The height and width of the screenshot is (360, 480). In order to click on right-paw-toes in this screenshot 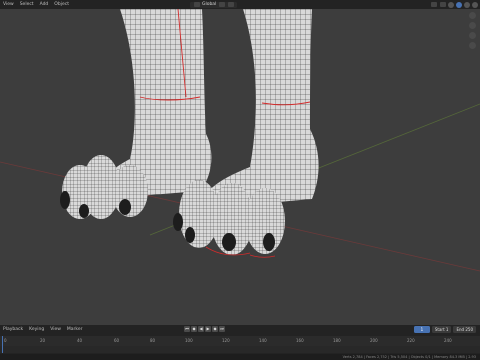, I will do `click(229, 219)`.